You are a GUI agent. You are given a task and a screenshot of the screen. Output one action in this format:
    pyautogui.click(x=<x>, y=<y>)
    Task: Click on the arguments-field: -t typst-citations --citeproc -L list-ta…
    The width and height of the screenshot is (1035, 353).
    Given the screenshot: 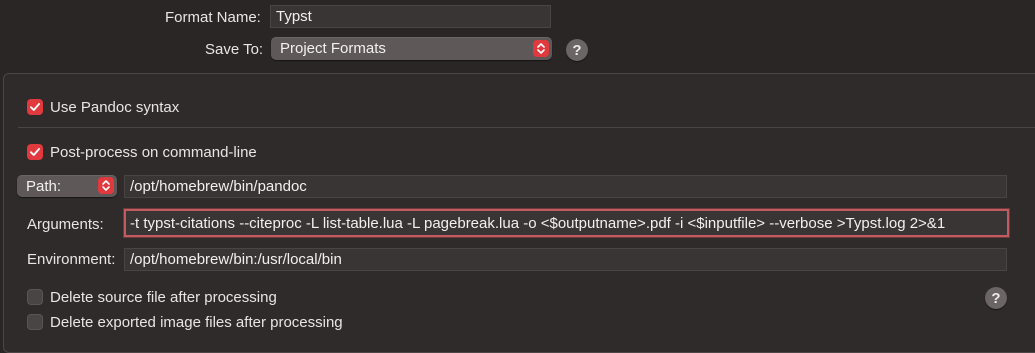 What is the action you would take?
    pyautogui.click(x=566, y=223)
    